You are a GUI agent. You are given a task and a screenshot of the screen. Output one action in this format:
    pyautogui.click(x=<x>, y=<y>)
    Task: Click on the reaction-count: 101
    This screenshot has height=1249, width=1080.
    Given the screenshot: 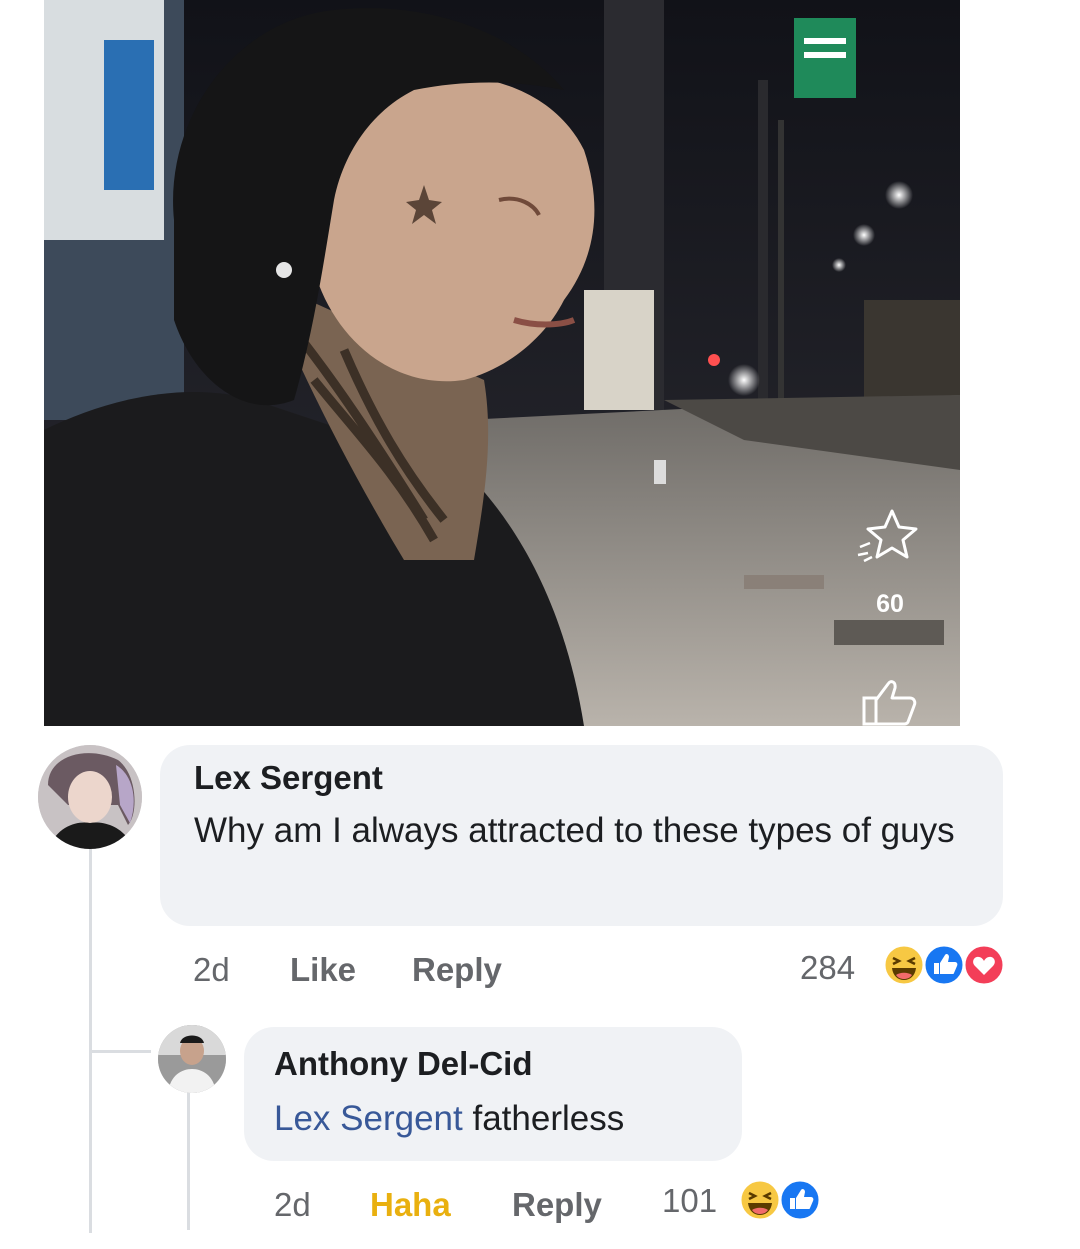 What is the action you would take?
    pyautogui.click(x=689, y=1201)
    